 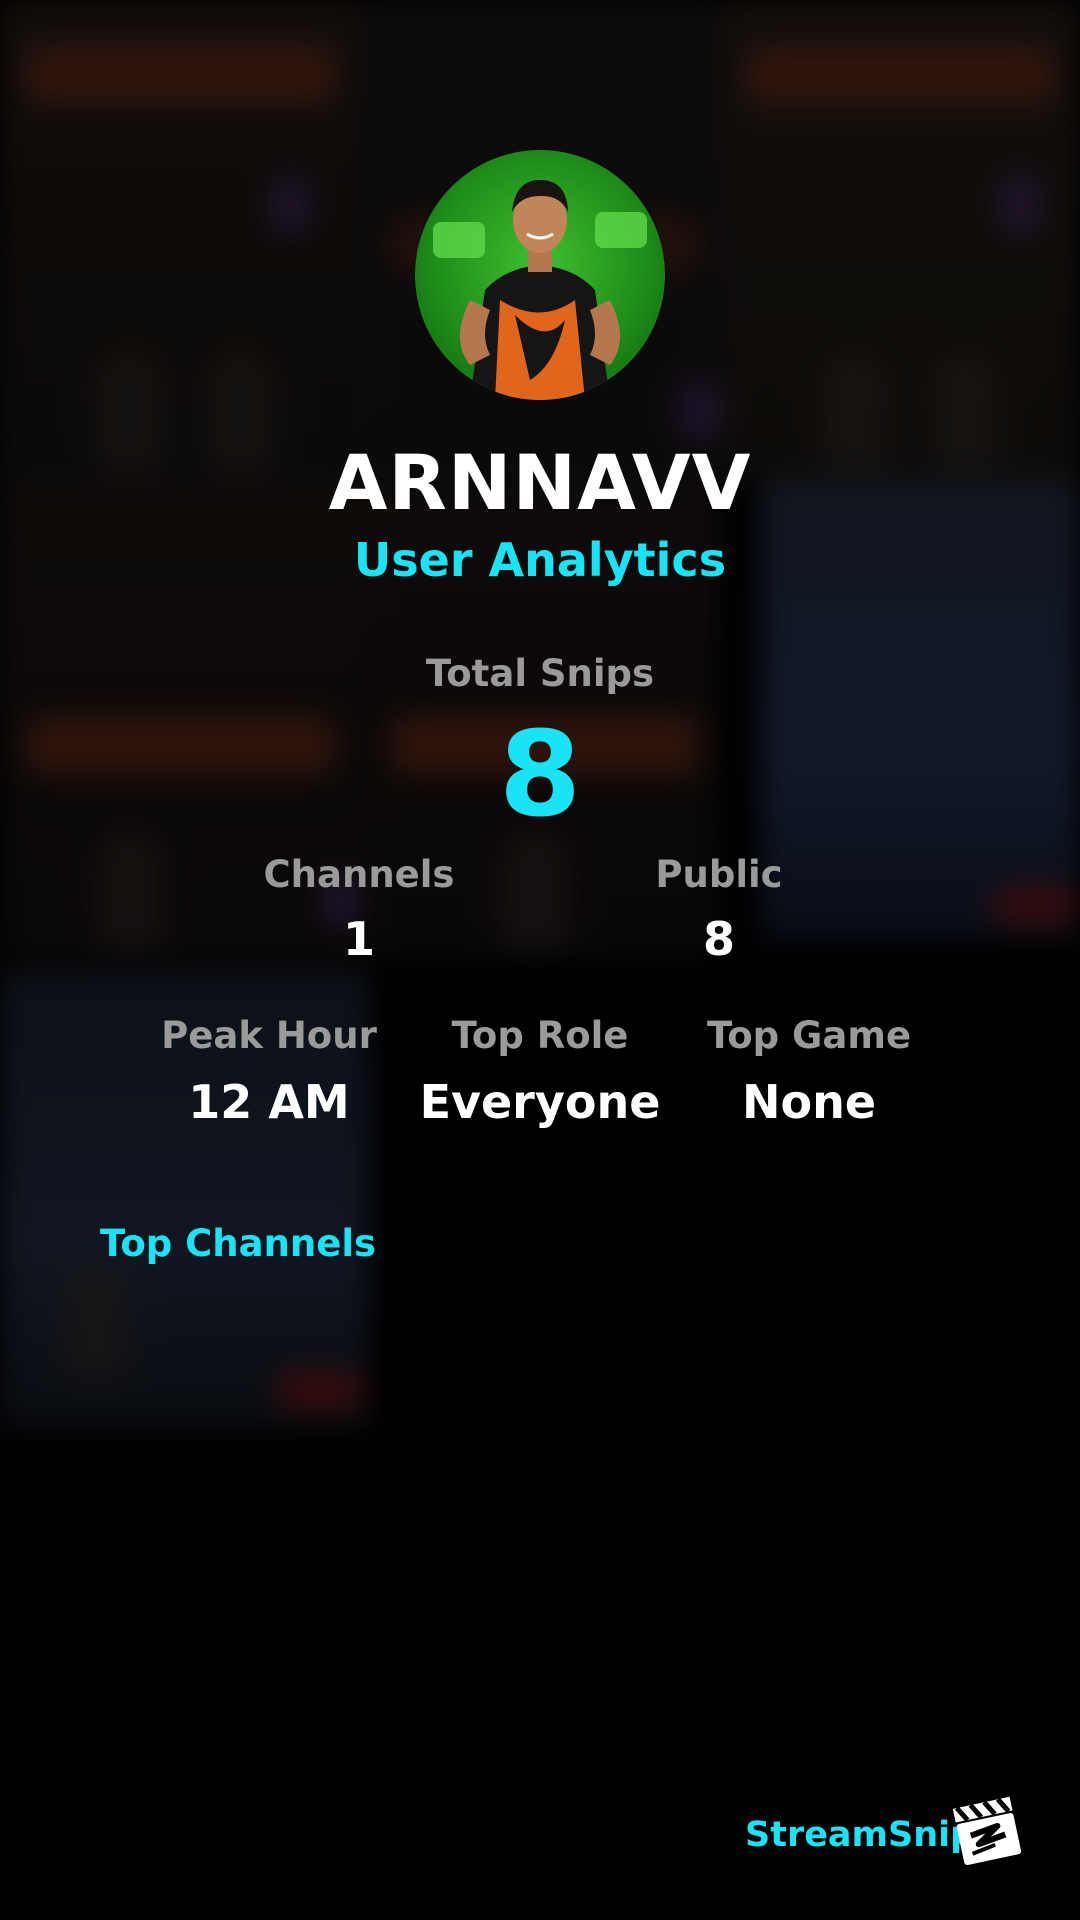 What do you see at coordinates (359, 874) in the screenshot?
I see `channels-label: Channels` at bounding box center [359, 874].